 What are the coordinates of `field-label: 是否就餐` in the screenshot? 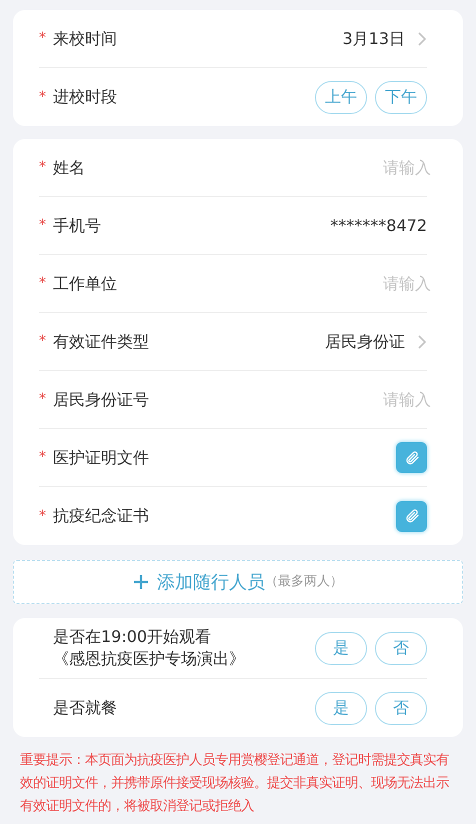 It's located at (85, 708).